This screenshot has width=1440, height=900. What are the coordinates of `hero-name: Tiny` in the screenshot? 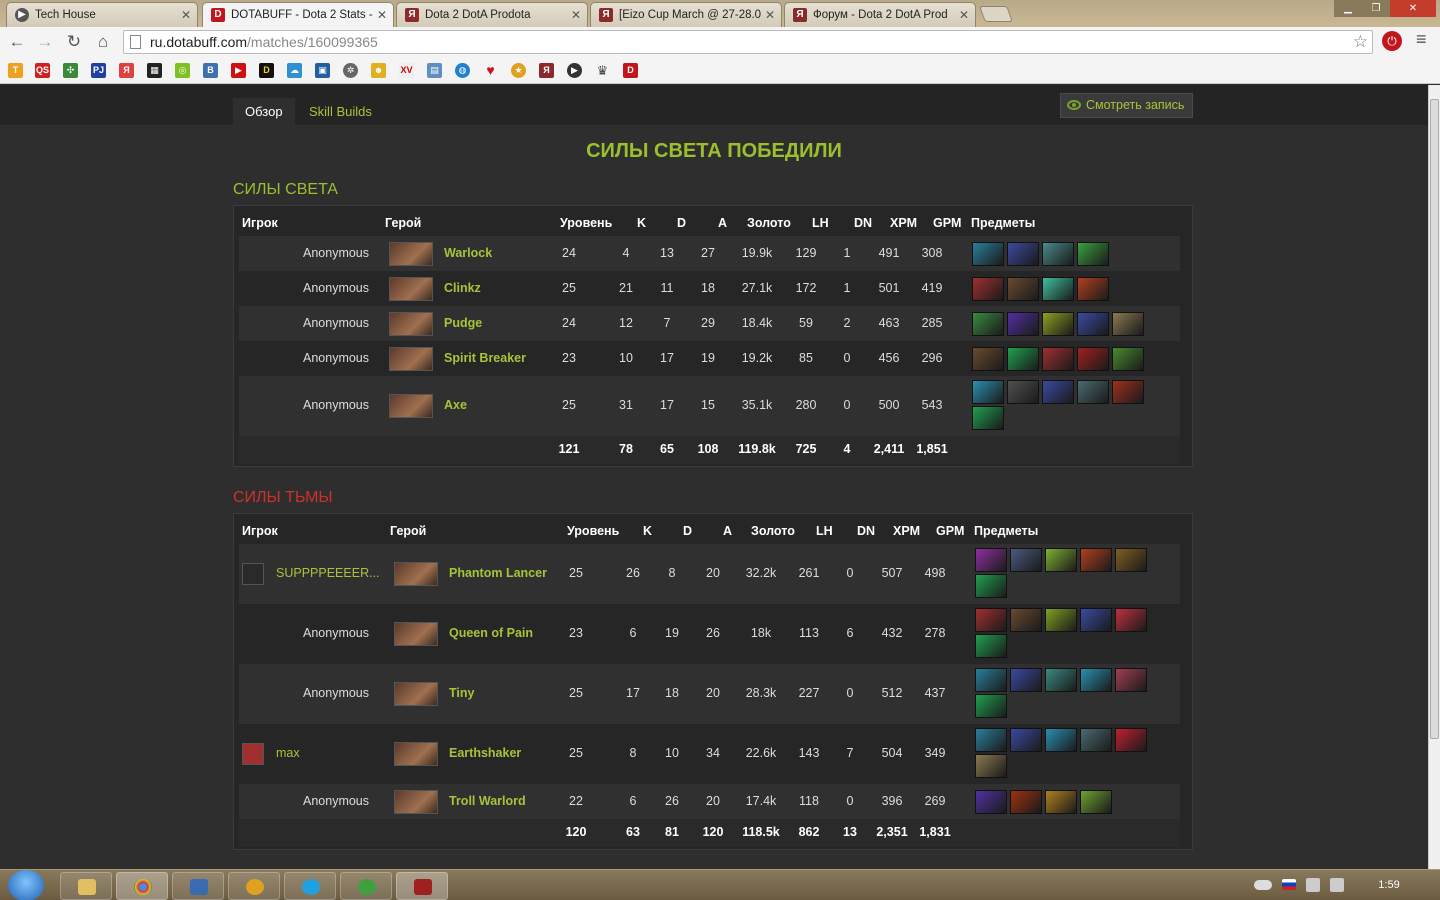 It's located at (461, 693).